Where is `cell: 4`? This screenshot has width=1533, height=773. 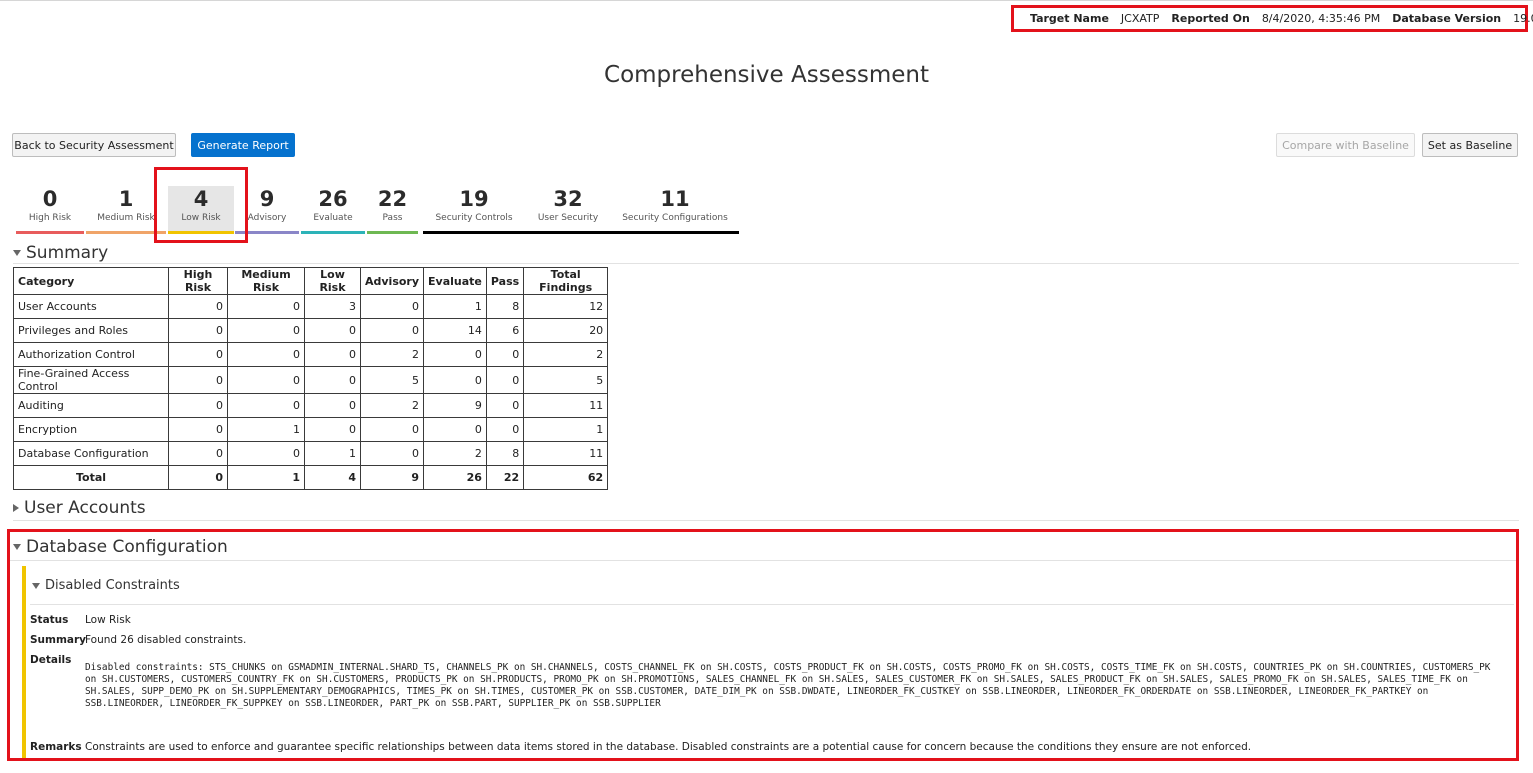 cell: 4 is located at coordinates (332, 477).